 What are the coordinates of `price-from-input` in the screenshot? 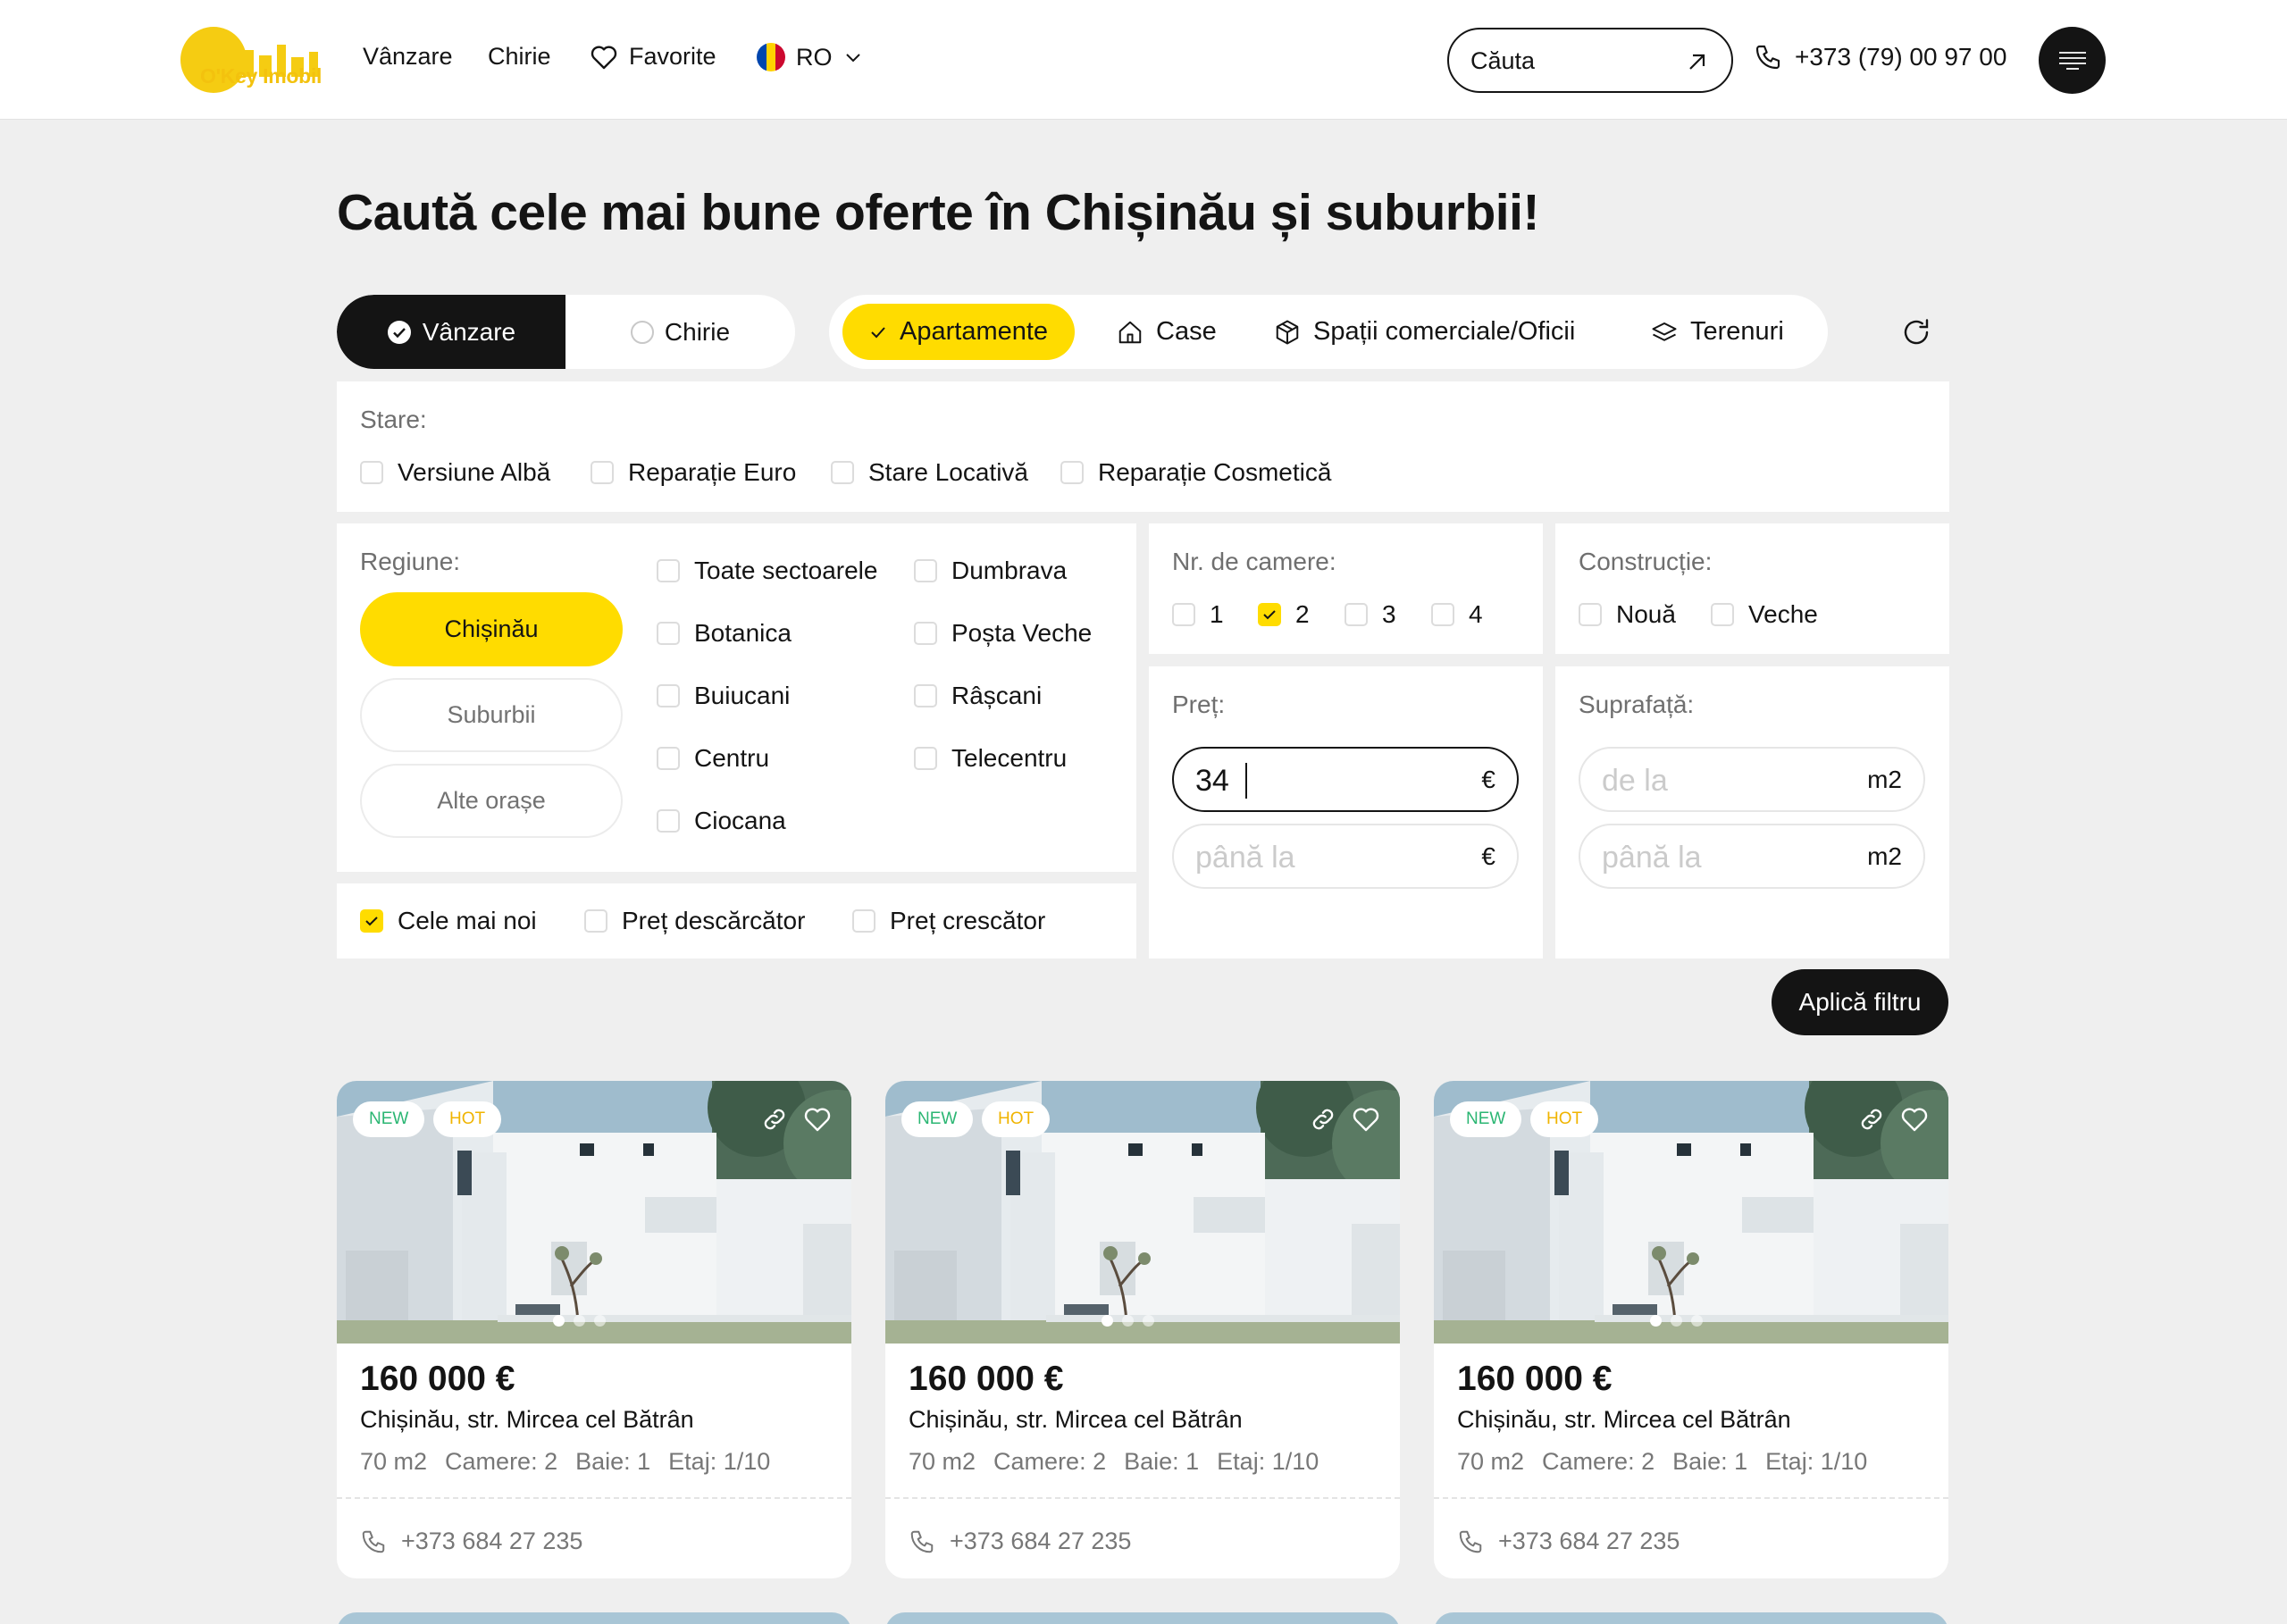 It's located at (1307, 781).